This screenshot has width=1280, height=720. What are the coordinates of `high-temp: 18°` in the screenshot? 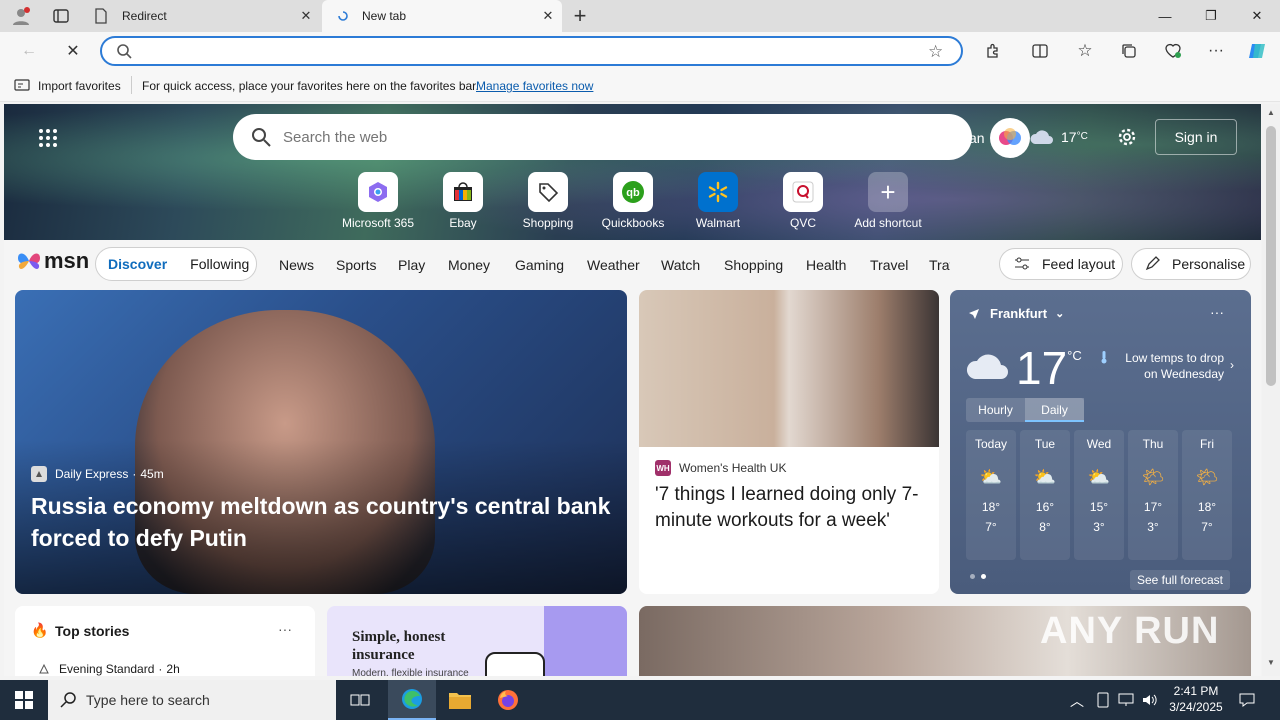 It's located at (991, 507).